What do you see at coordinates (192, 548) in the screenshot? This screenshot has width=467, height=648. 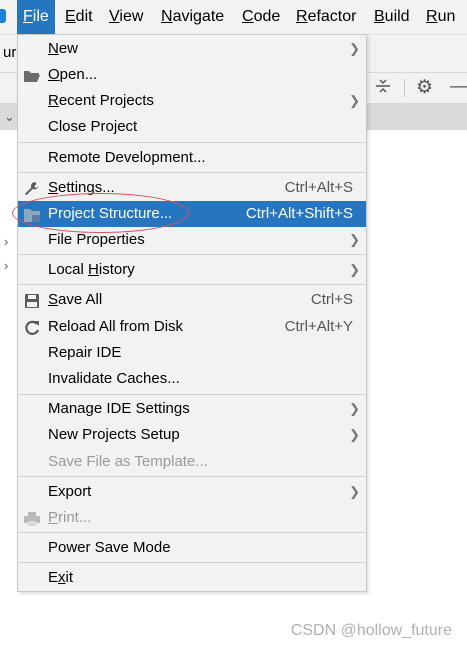 I see `menu-item-power-save-mode: Power Save Mode` at bounding box center [192, 548].